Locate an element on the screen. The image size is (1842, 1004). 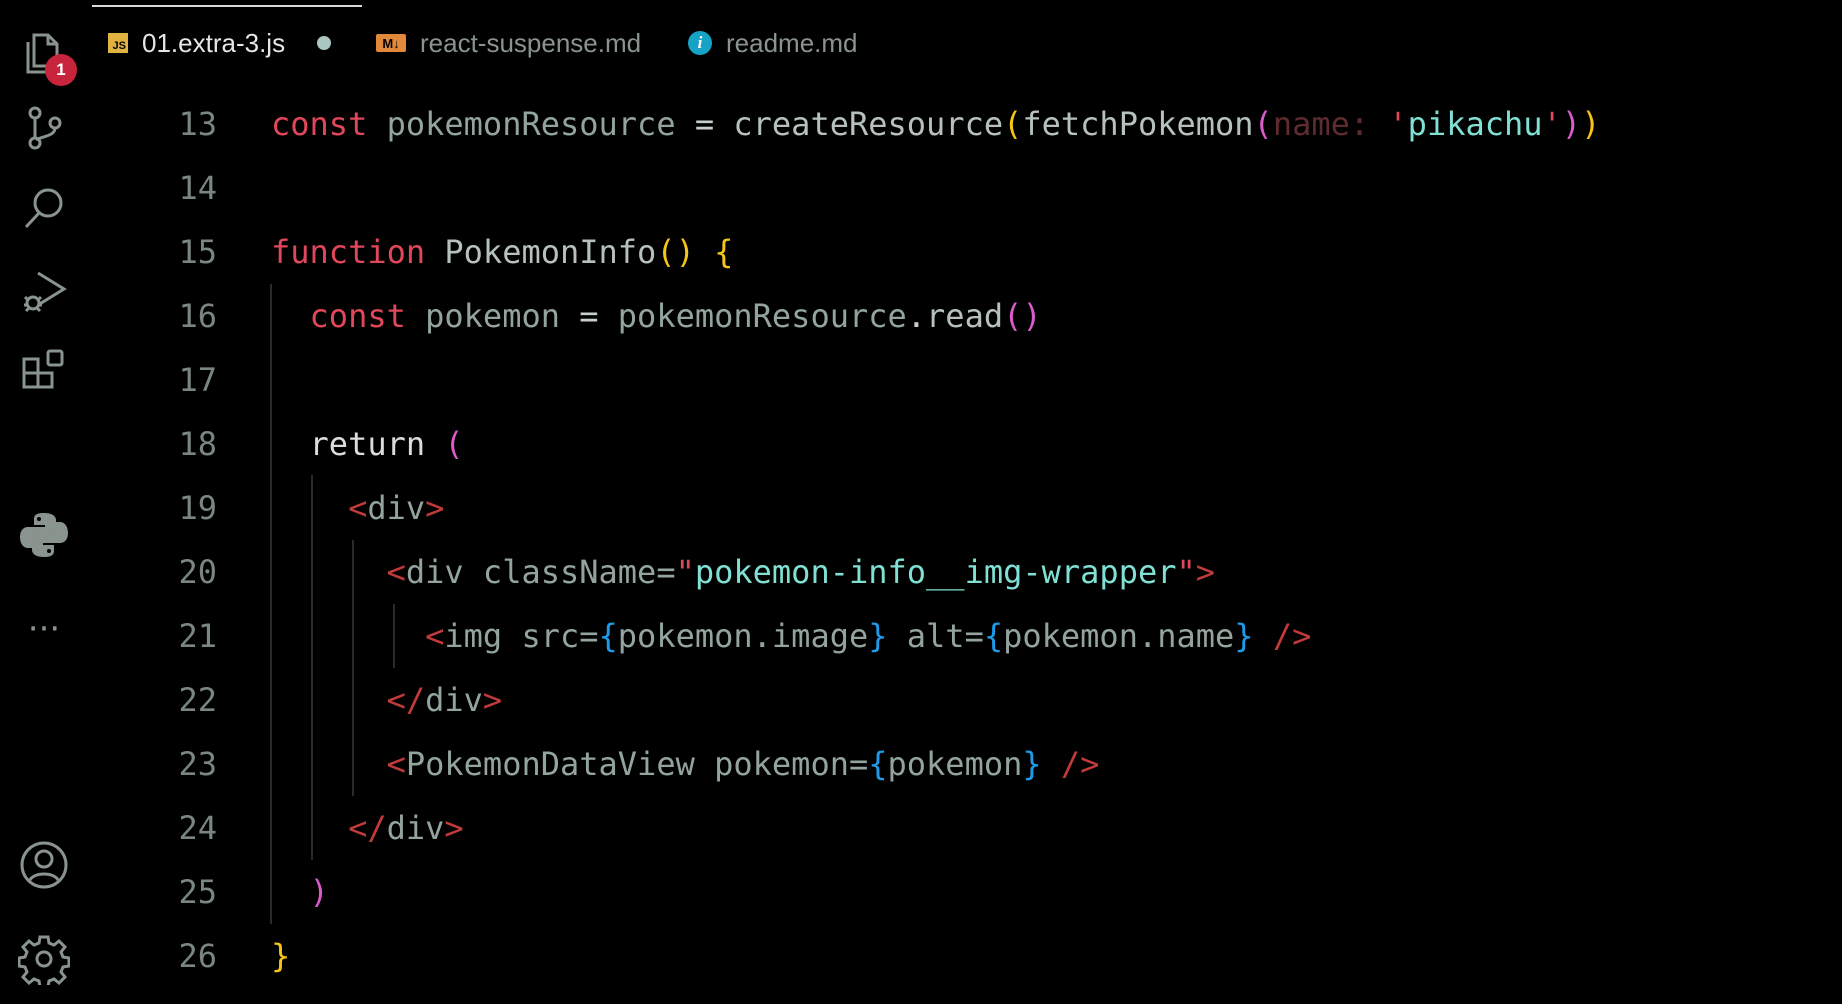
code-line: 23 < PokemonDataView pokemon={pokemon} /> is located at coordinates (967, 764).